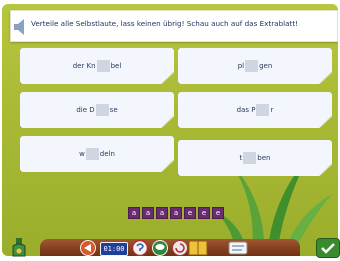 The height and width of the screenshot is (261, 340). I want to click on word-4: das P r, so click(255, 110).